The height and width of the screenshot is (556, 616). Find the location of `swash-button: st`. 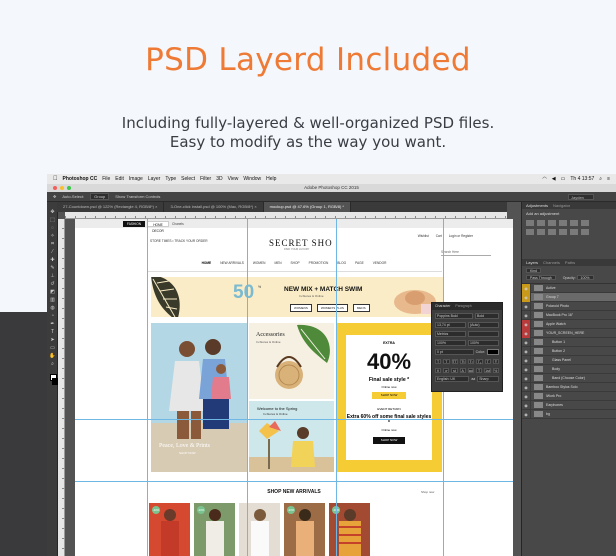

swash-button: st is located at coordinates (454, 370).